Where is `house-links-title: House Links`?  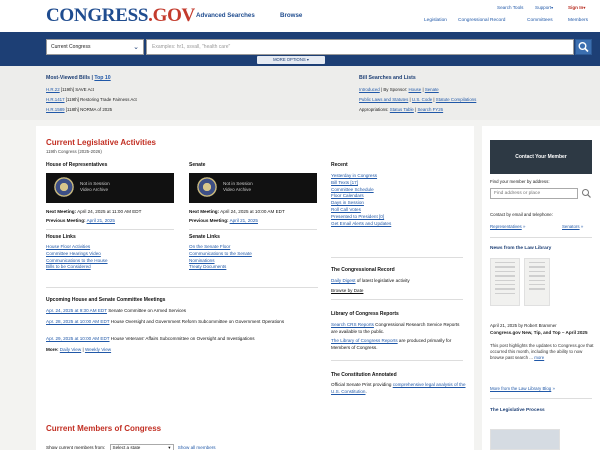 house-links-title: House Links is located at coordinates (61, 237).